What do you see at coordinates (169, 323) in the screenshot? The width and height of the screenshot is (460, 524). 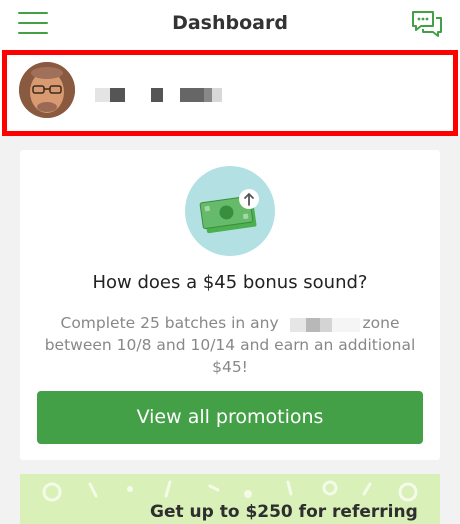 I see `promotion-description-start: Complete 25 batches in any` at bounding box center [169, 323].